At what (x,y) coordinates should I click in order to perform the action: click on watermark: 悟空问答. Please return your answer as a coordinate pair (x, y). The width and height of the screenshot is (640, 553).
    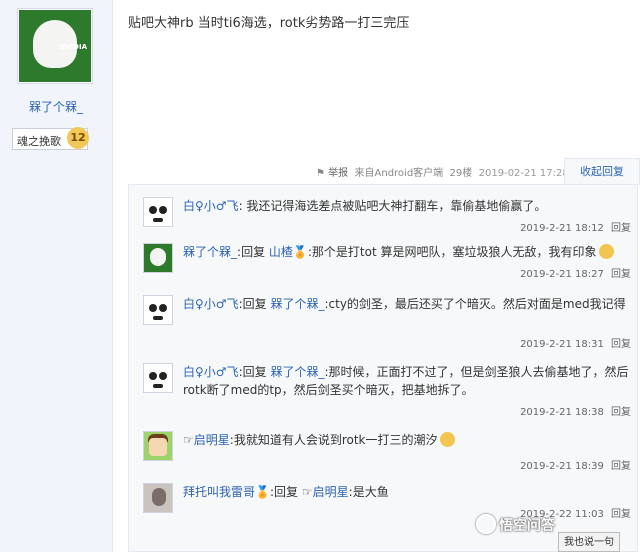
    Looking at the image, I should click on (515, 524).